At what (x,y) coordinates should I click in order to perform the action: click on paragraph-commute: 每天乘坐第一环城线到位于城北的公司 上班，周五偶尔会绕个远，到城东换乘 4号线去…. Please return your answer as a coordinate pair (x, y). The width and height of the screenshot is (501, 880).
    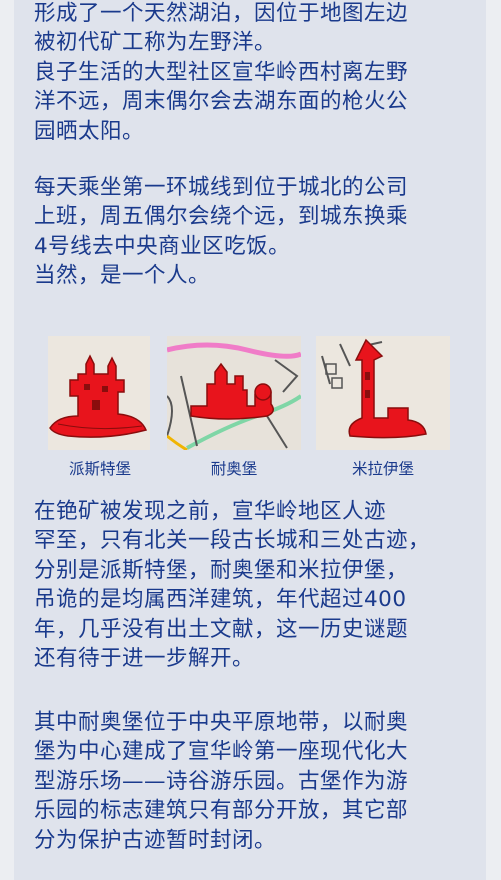
    Looking at the image, I should click on (256, 232).